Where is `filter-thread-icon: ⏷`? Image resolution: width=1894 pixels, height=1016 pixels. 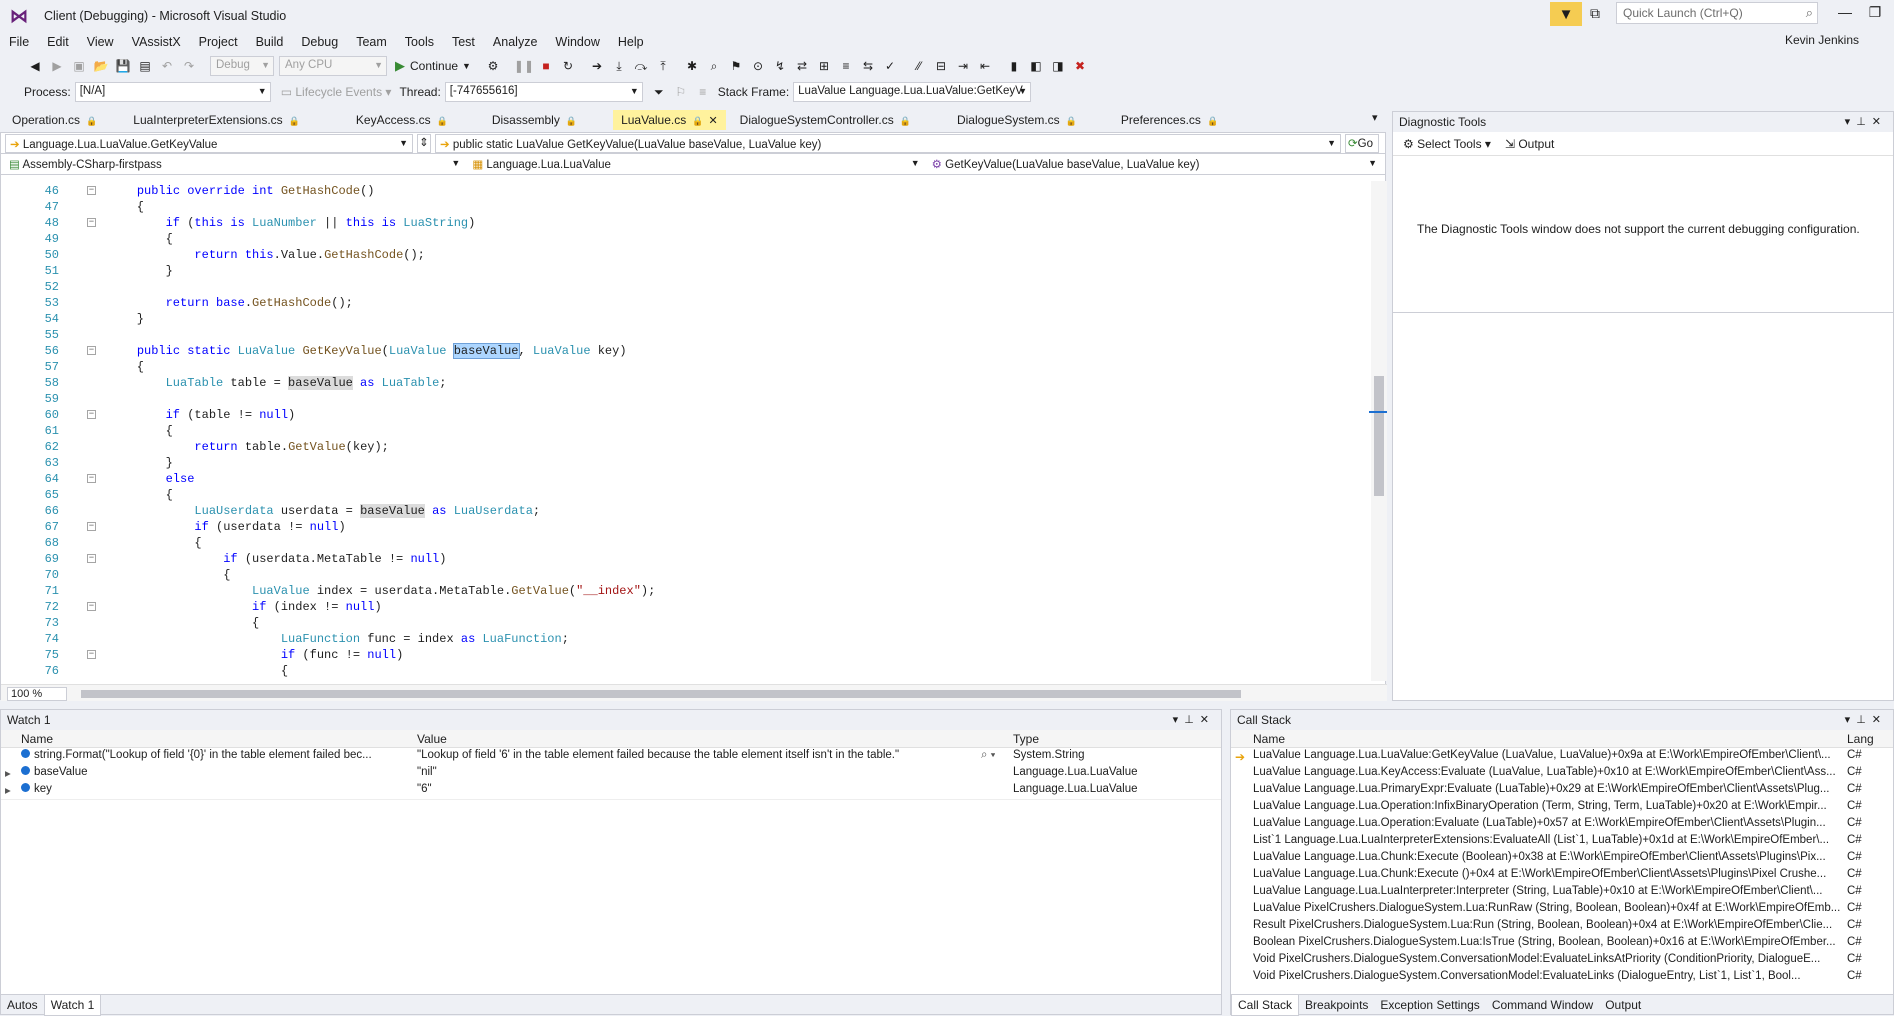
filter-thread-icon: ⏷ is located at coordinates (659, 92).